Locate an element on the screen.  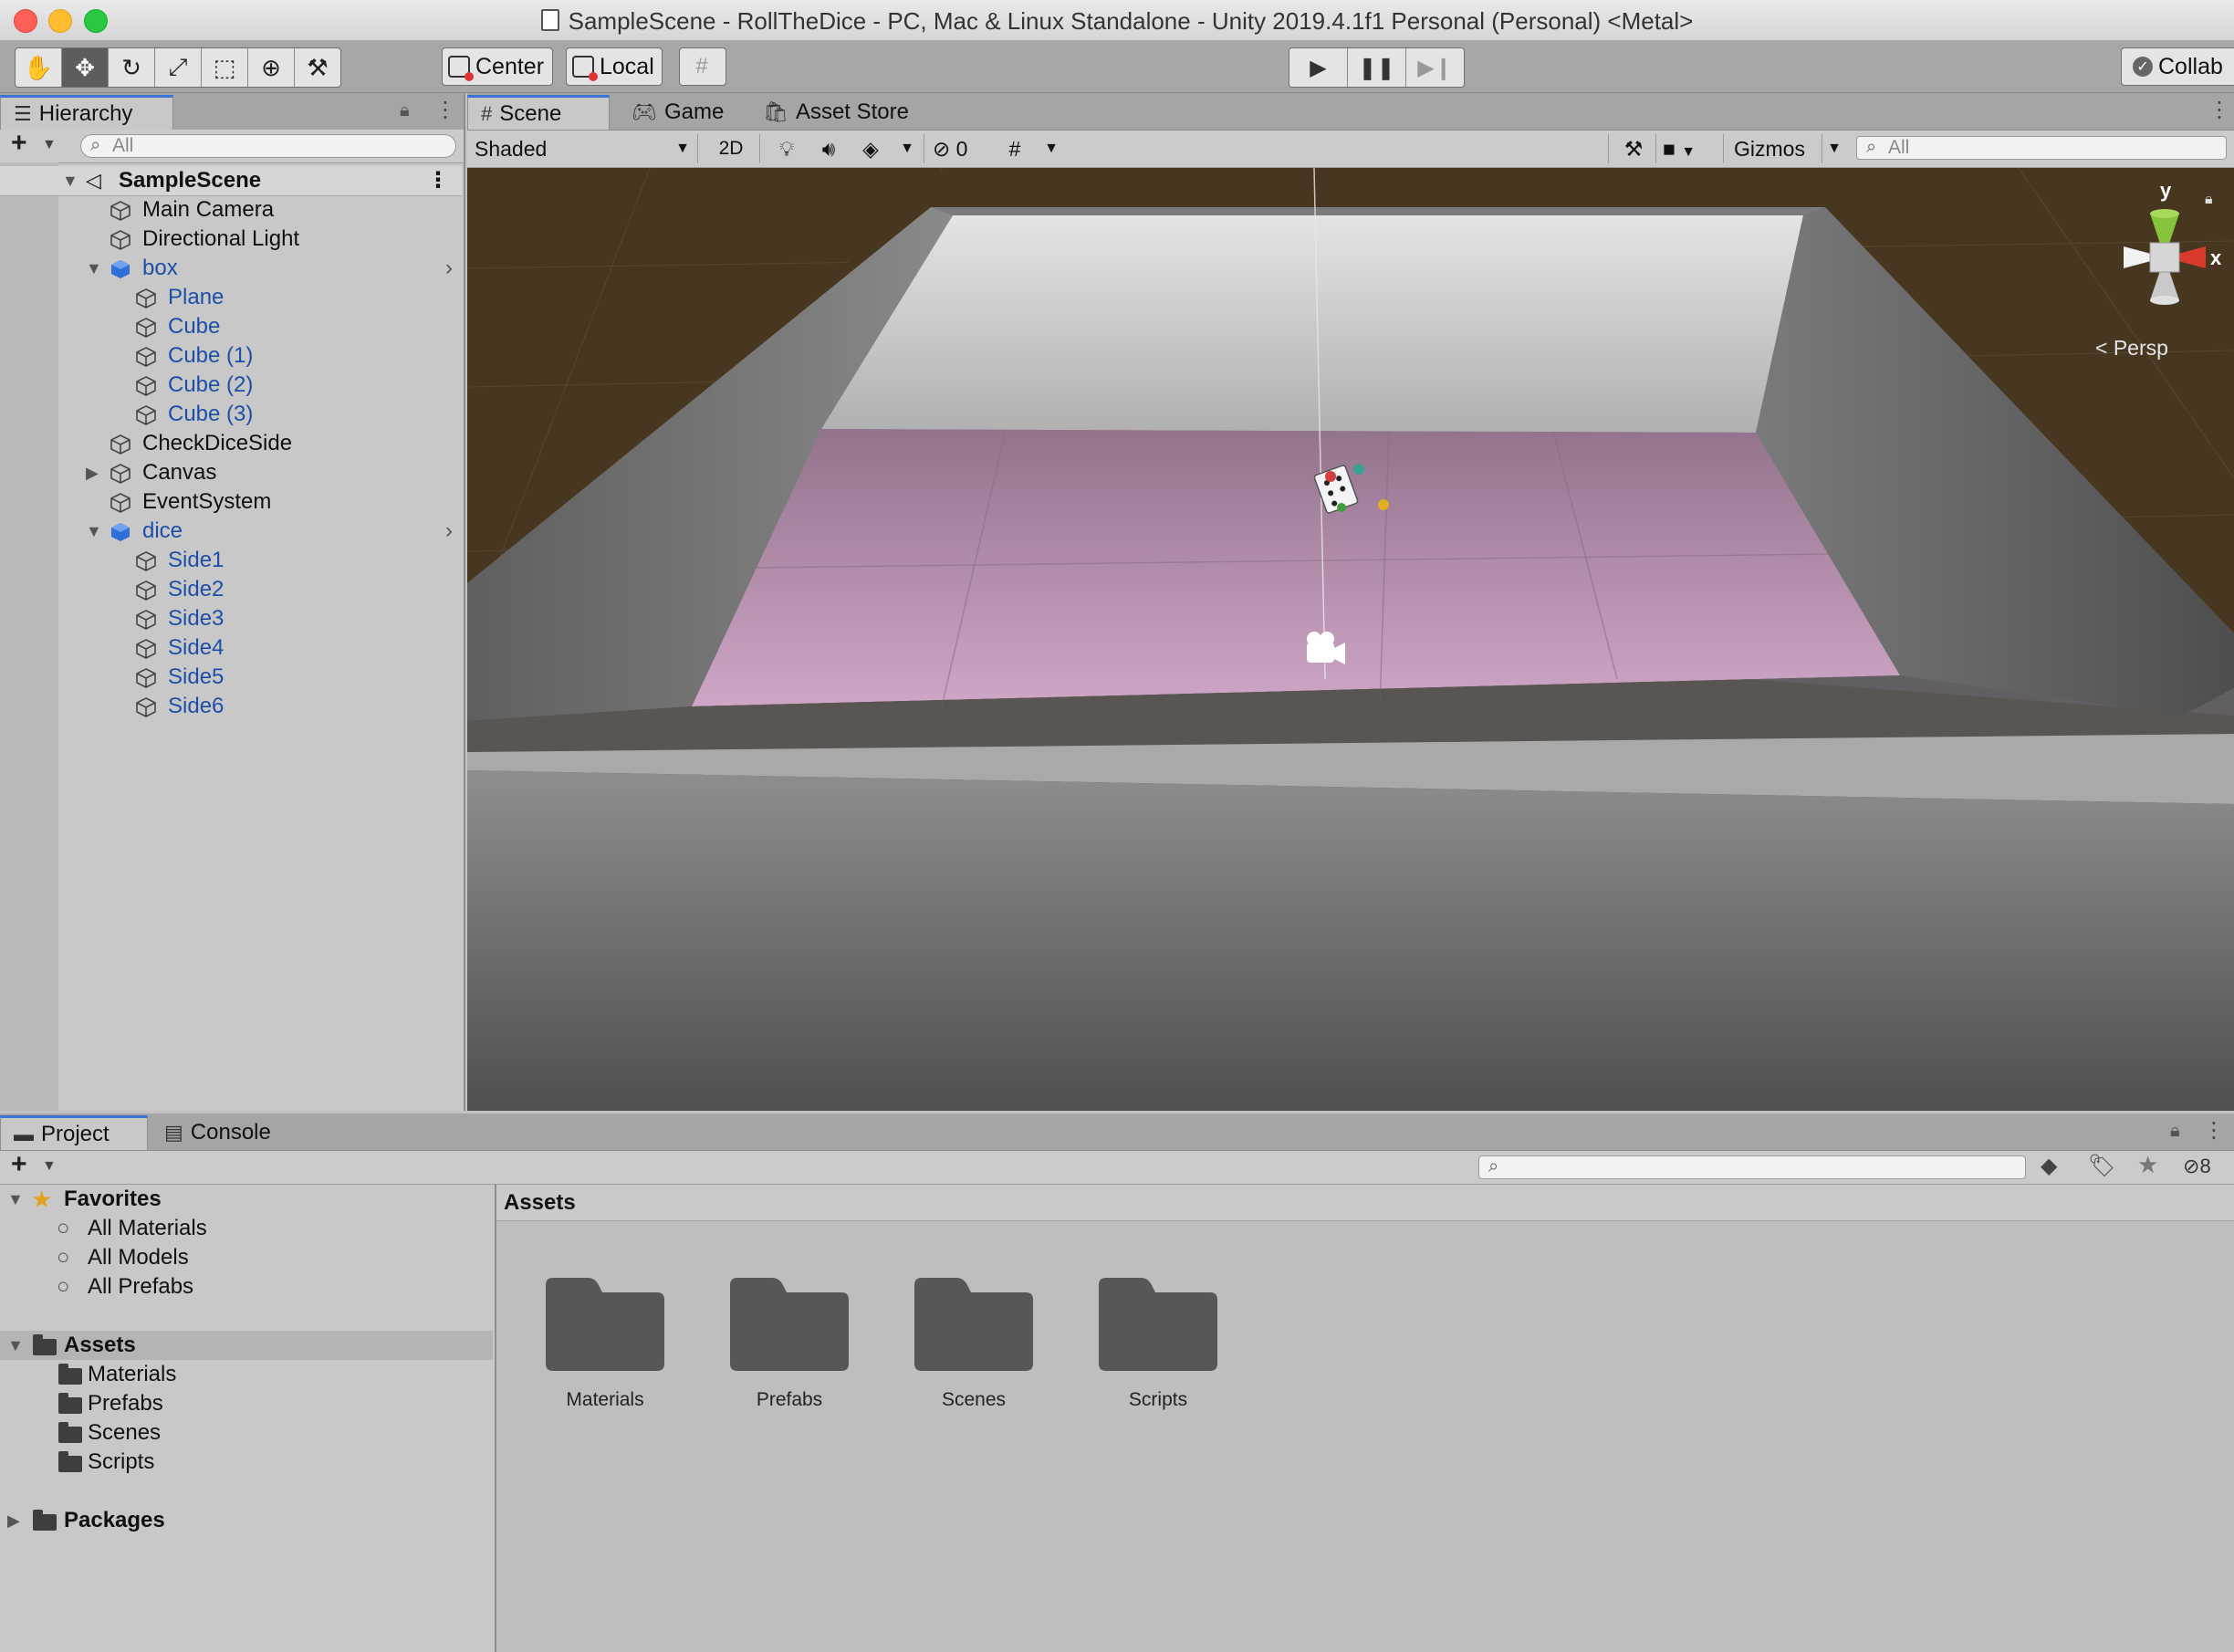
scene-row: ▼ ◁ SampleScene ⋮ is located at coordinates (231, 181).